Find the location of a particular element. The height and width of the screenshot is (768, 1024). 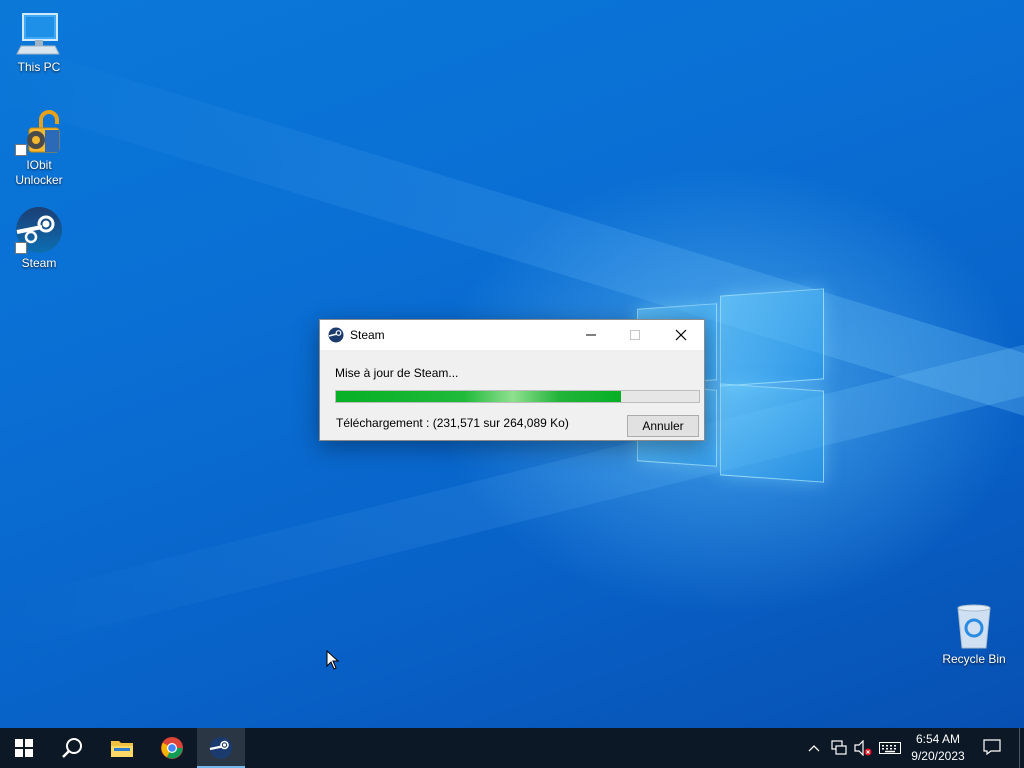

minimize-icon is located at coordinates (590, 335).